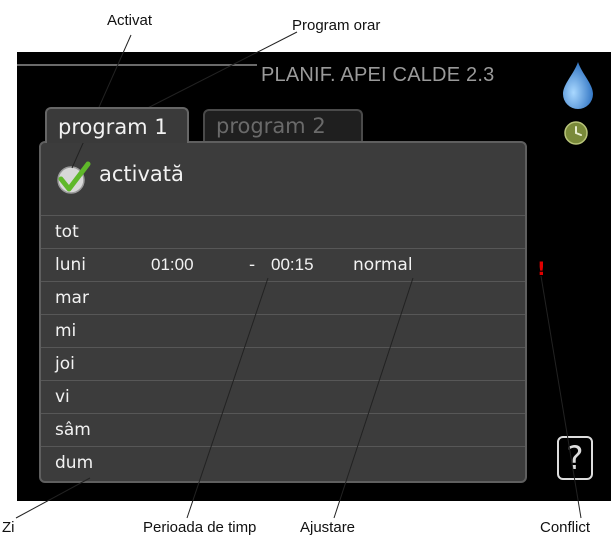 The image size is (611, 538). What do you see at coordinates (117, 125) in the screenshot?
I see `tab-program-1: program 1` at bounding box center [117, 125].